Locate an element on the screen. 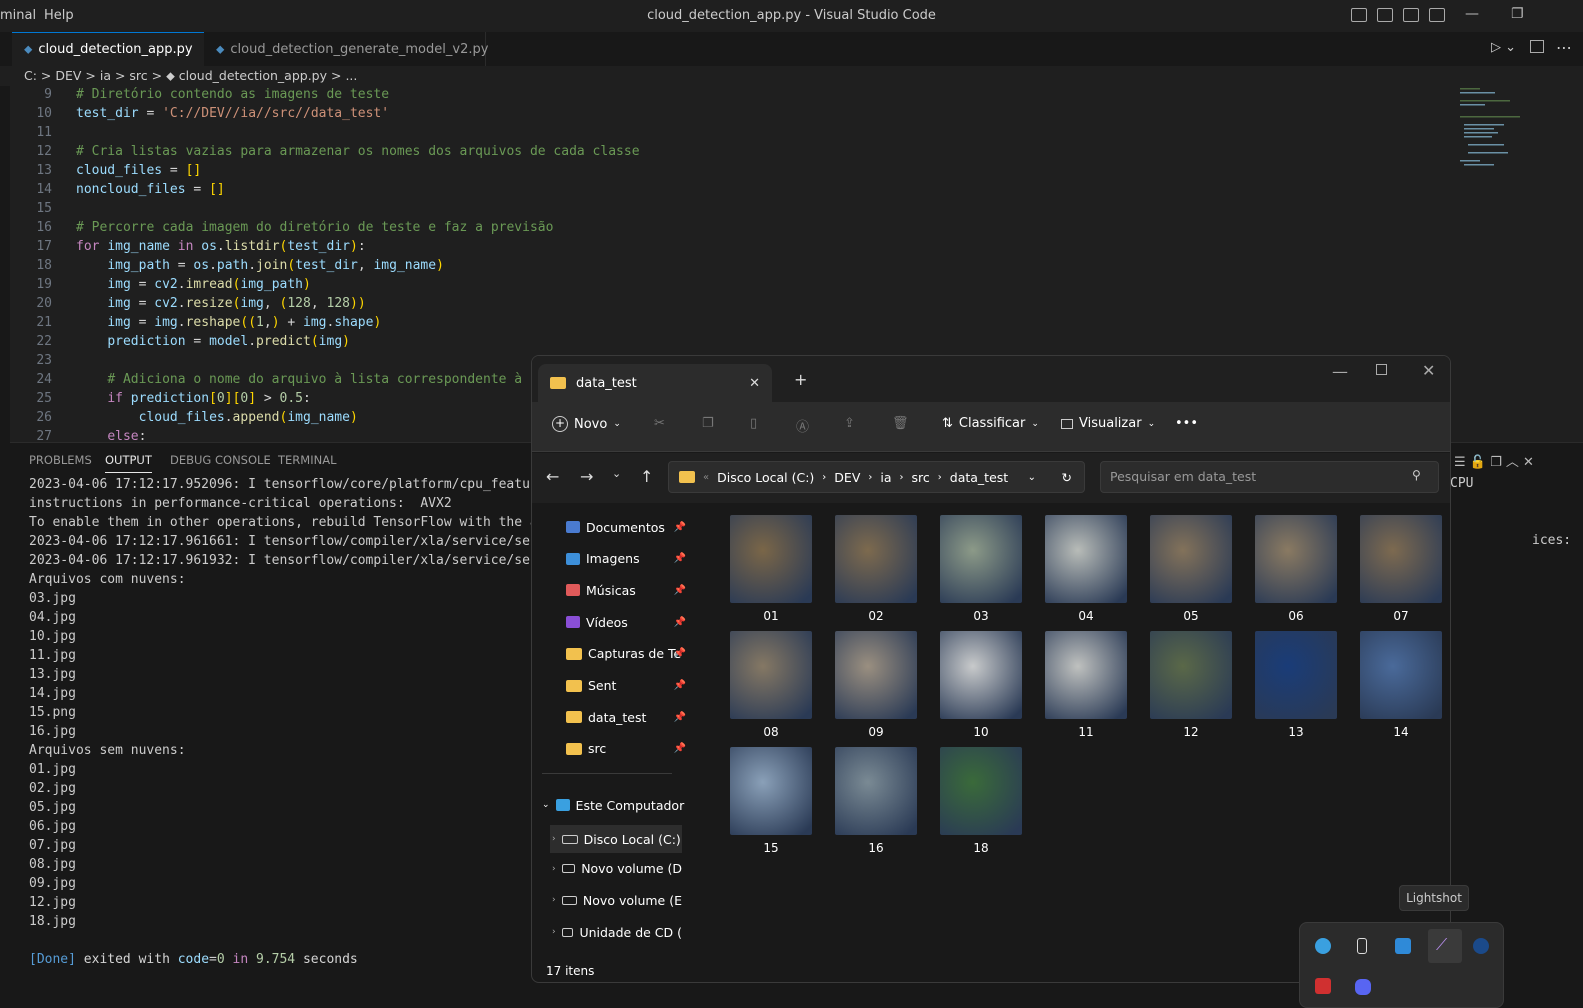 This screenshot has height=1008, width=1583. nav-item: Vídeos 📌 is located at coordinates (626, 622).